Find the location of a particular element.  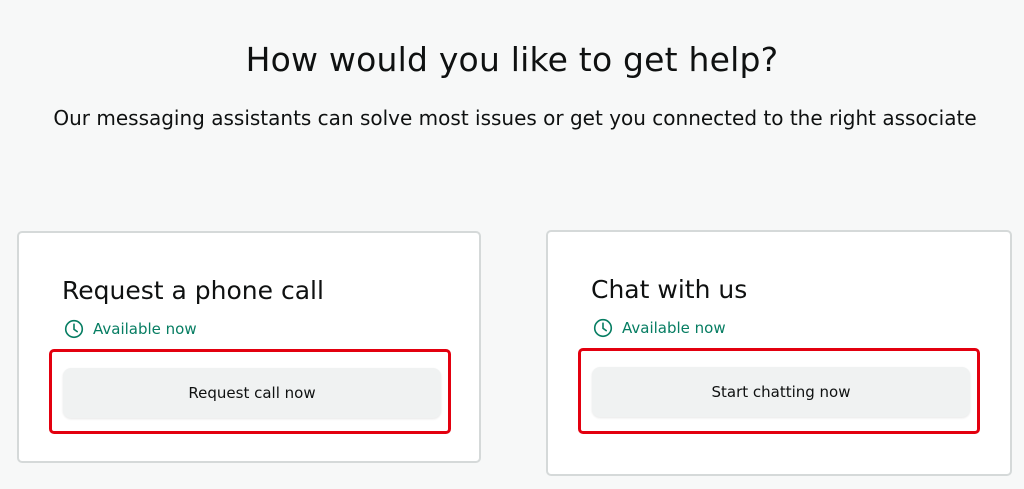

page-title: How would you like to get help? is located at coordinates (512, 59).